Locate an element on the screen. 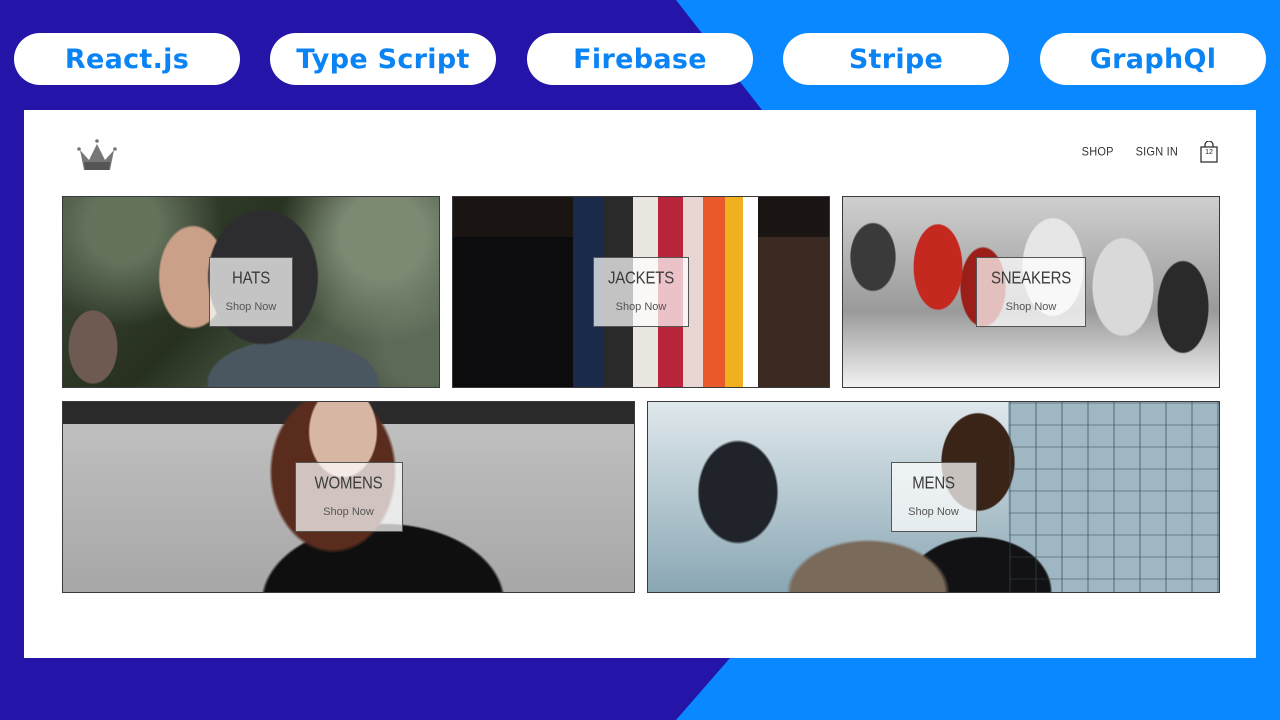  nav-shop-link: SHOP is located at coordinates (1098, 151).